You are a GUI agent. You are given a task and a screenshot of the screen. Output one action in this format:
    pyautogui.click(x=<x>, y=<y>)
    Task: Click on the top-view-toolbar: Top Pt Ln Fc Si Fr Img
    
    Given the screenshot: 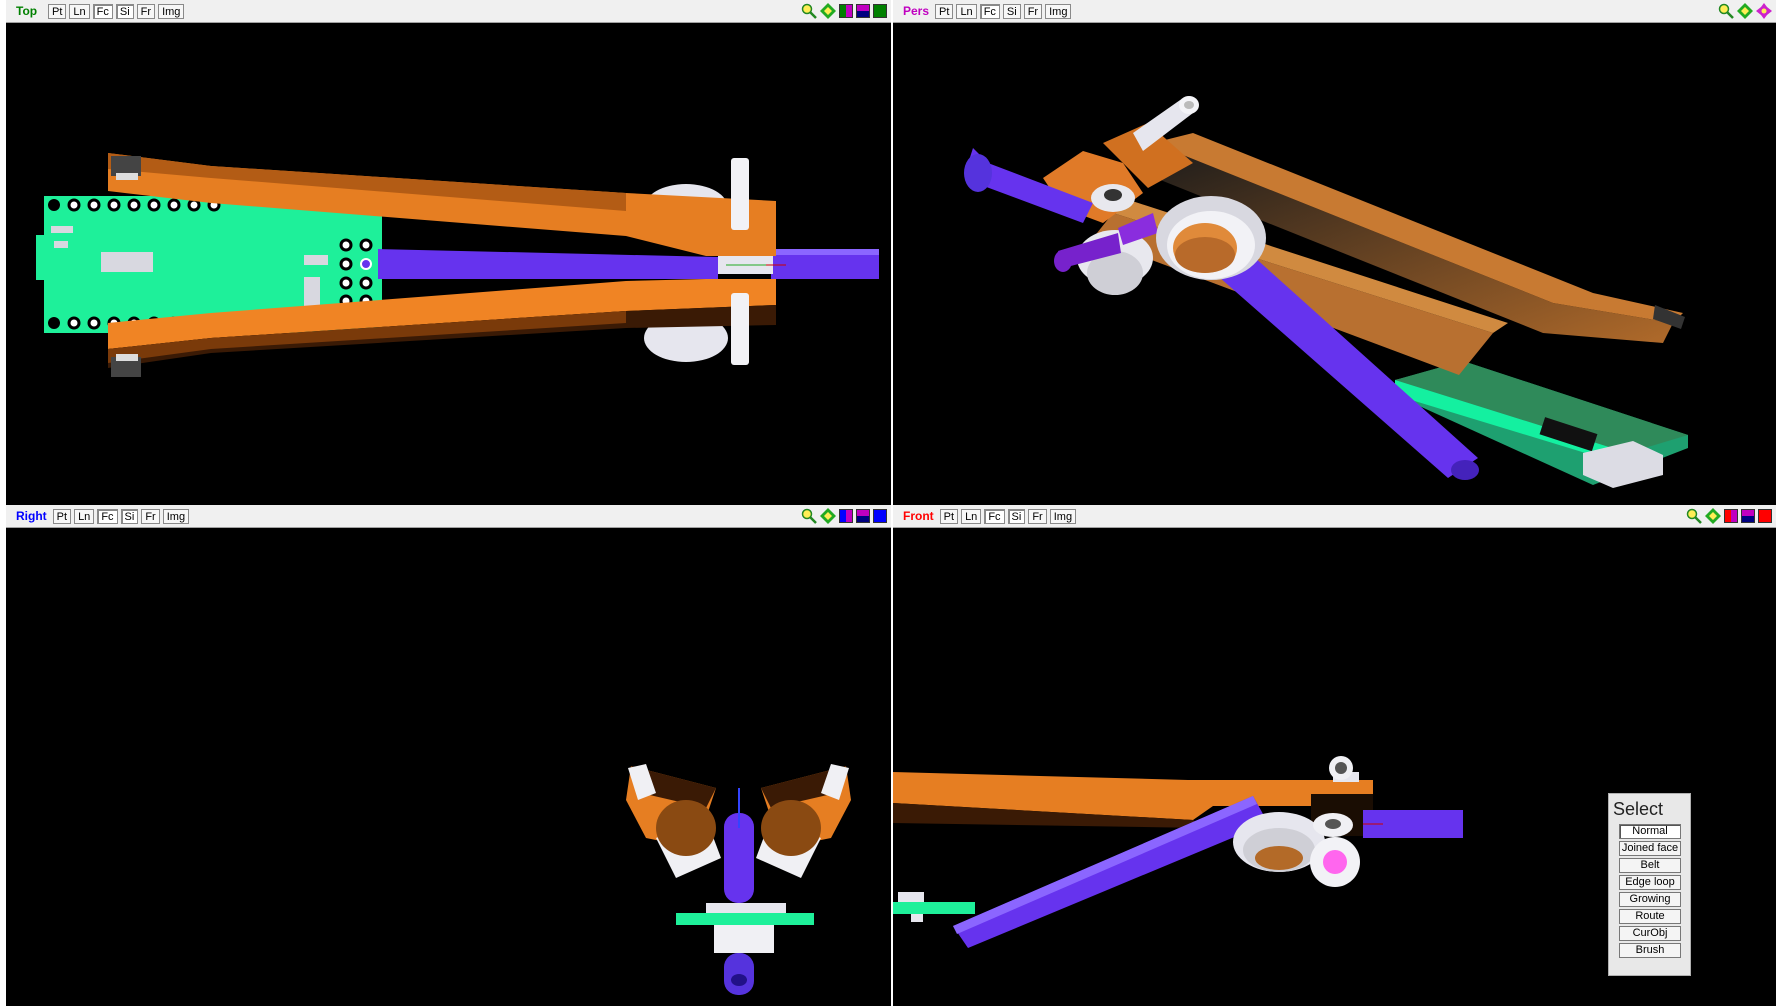 What is the action you would take?
    pyautogui.click(x=448, y=11)
    